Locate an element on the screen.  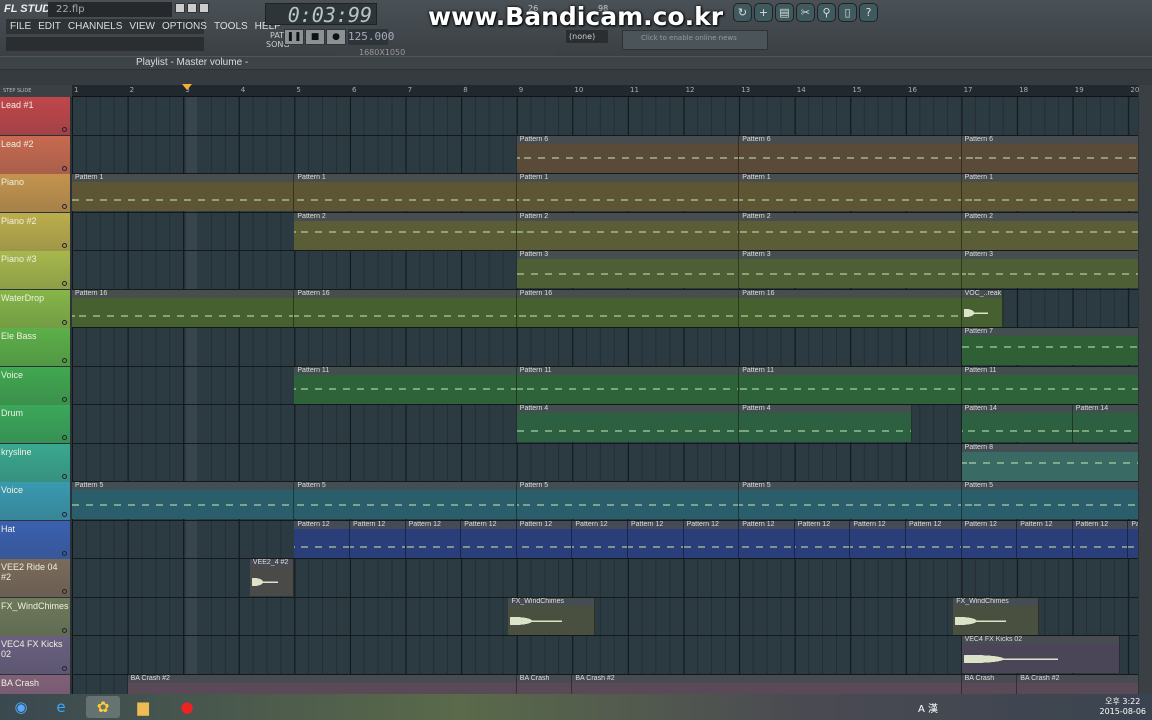
track-label: VEC4 FX Kicks 02 is located at coordinates (35, 655).